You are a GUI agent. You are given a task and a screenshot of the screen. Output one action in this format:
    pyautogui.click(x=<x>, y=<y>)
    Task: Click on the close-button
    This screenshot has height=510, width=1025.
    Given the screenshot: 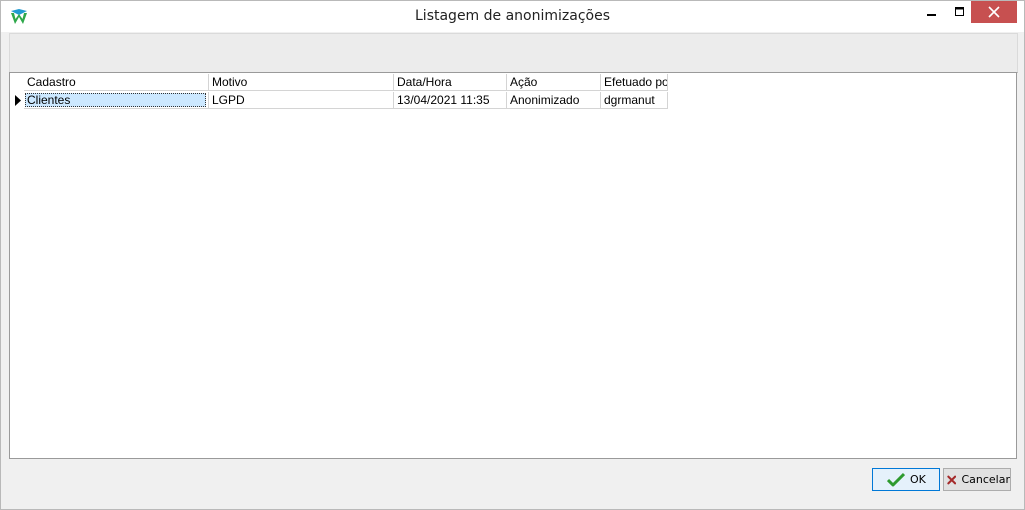 What is the action you would take?
    pyautogui.click(x=994, y=12)
    